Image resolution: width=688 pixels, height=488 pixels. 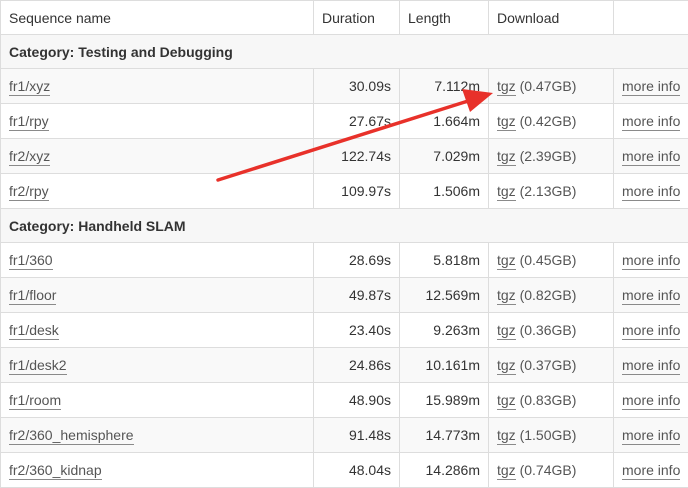 What do you see at coordinates (71, 436) in the screenshot?
I see `sequence-name-link: fr2/360_hemisphere` at bounding box center [71, 436].